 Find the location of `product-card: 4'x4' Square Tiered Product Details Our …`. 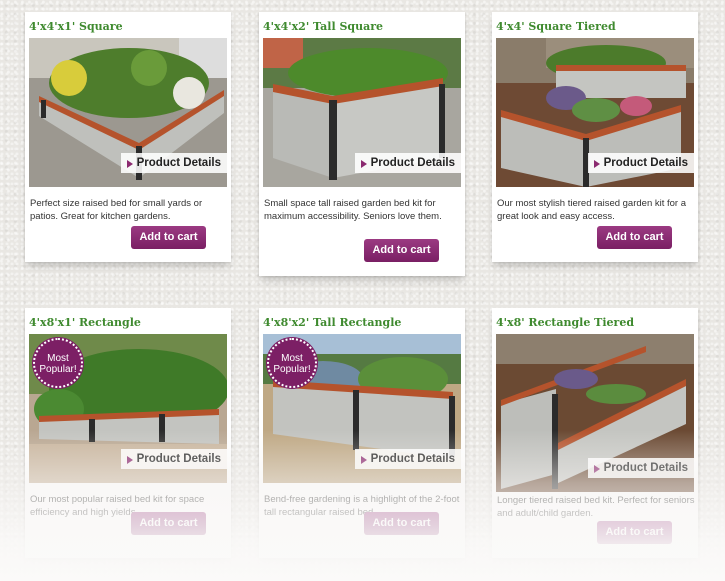

product-card: 4'x4' Square Tiered Product Details Our … is located at coordinates (595, 137).